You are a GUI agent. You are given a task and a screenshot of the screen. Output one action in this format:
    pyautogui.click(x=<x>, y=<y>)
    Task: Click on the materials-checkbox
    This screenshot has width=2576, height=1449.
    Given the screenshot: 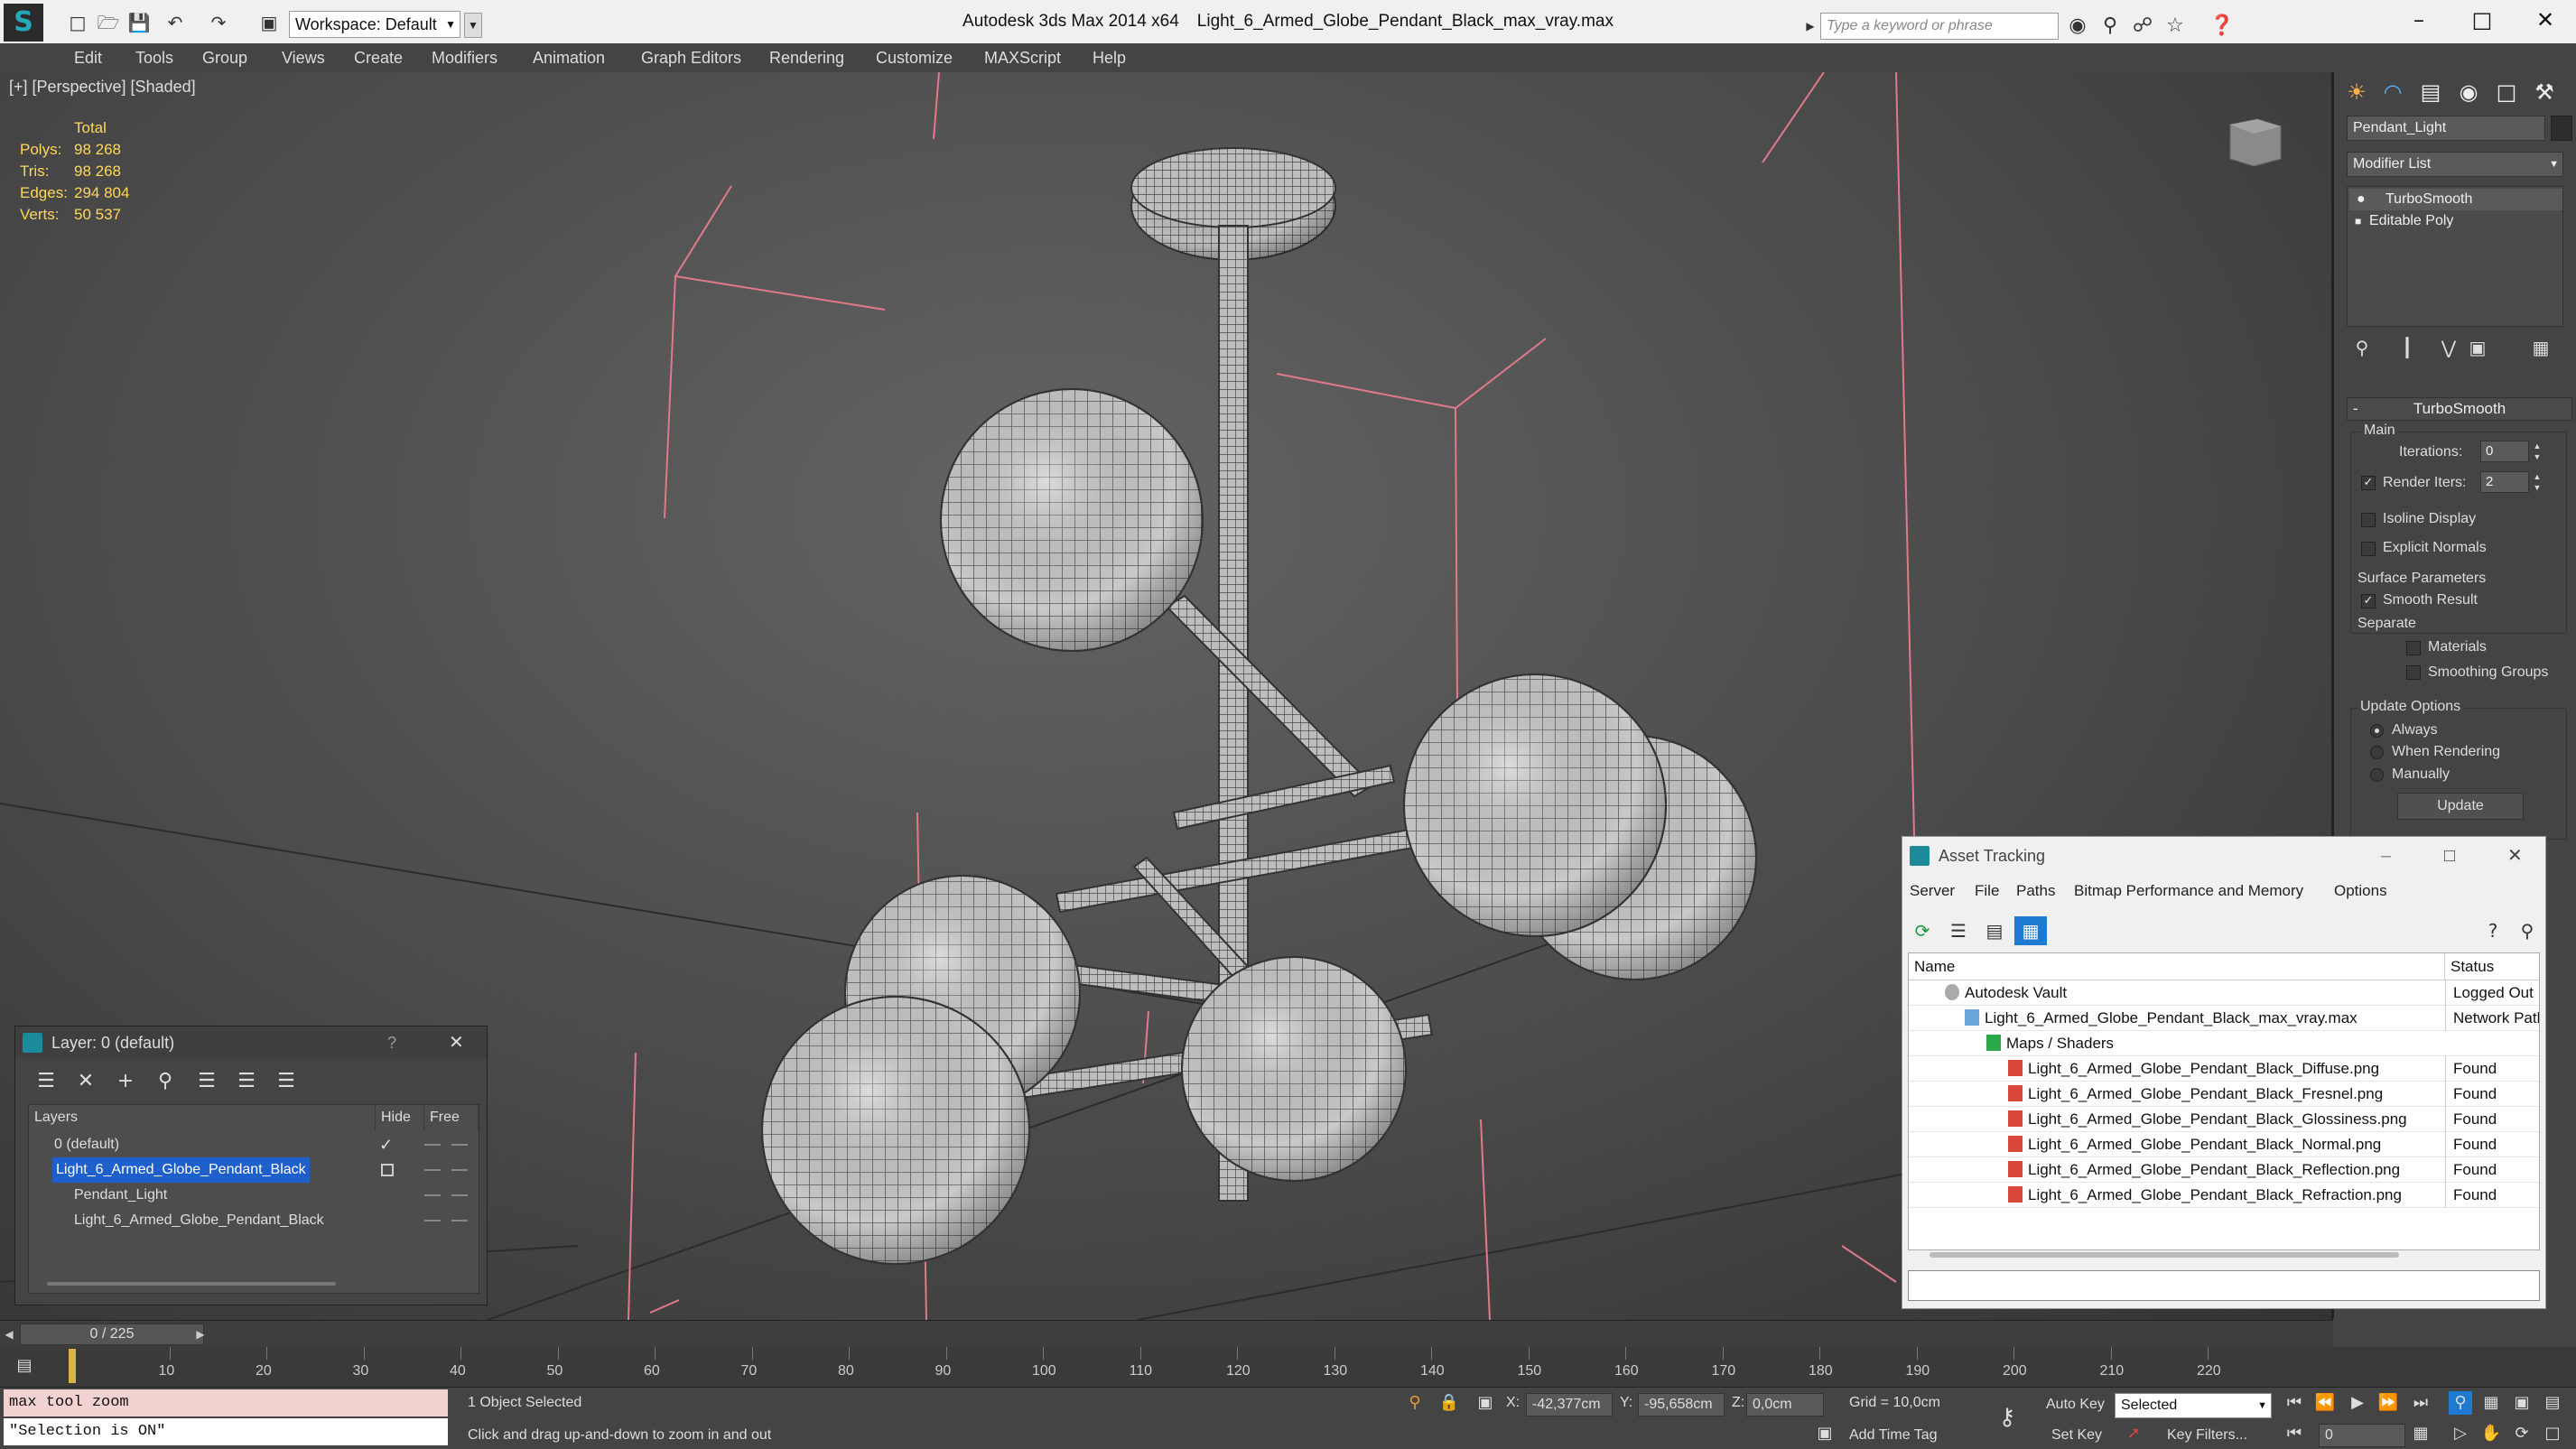 What is the action you would take?
    pyautogui.click(x=2413, y=648)
    